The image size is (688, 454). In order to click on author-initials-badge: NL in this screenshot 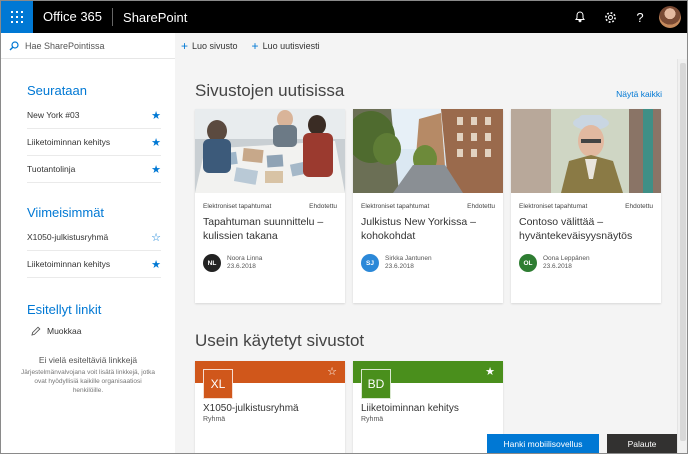, I will do `click(212, 263)`.